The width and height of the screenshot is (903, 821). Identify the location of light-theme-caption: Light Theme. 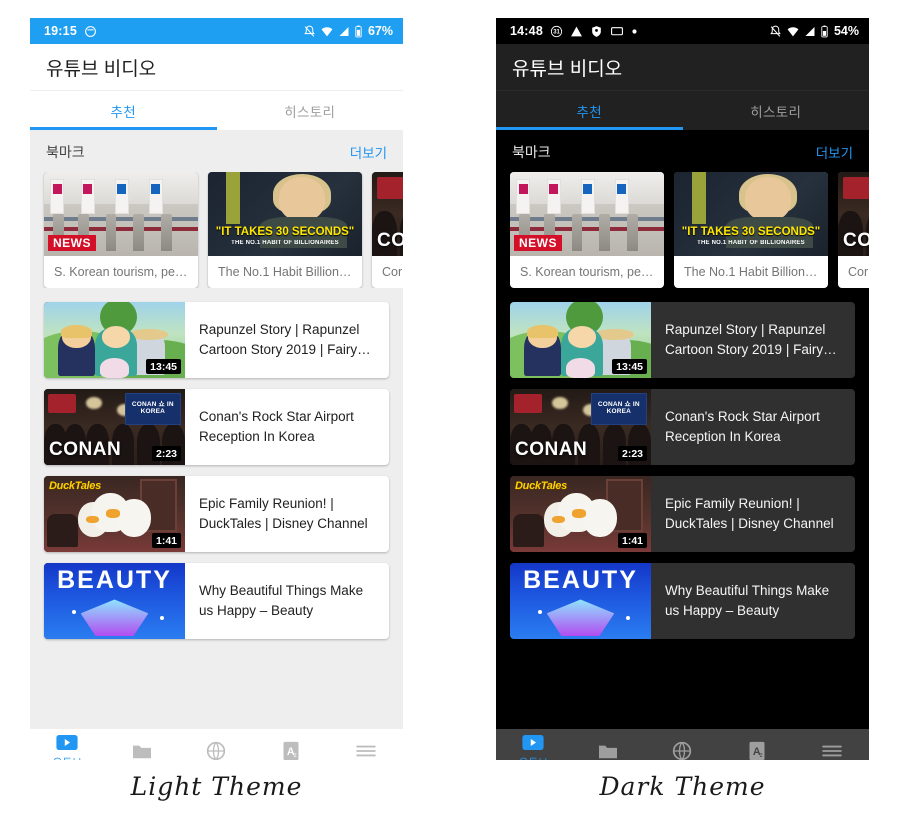
(216, 786).